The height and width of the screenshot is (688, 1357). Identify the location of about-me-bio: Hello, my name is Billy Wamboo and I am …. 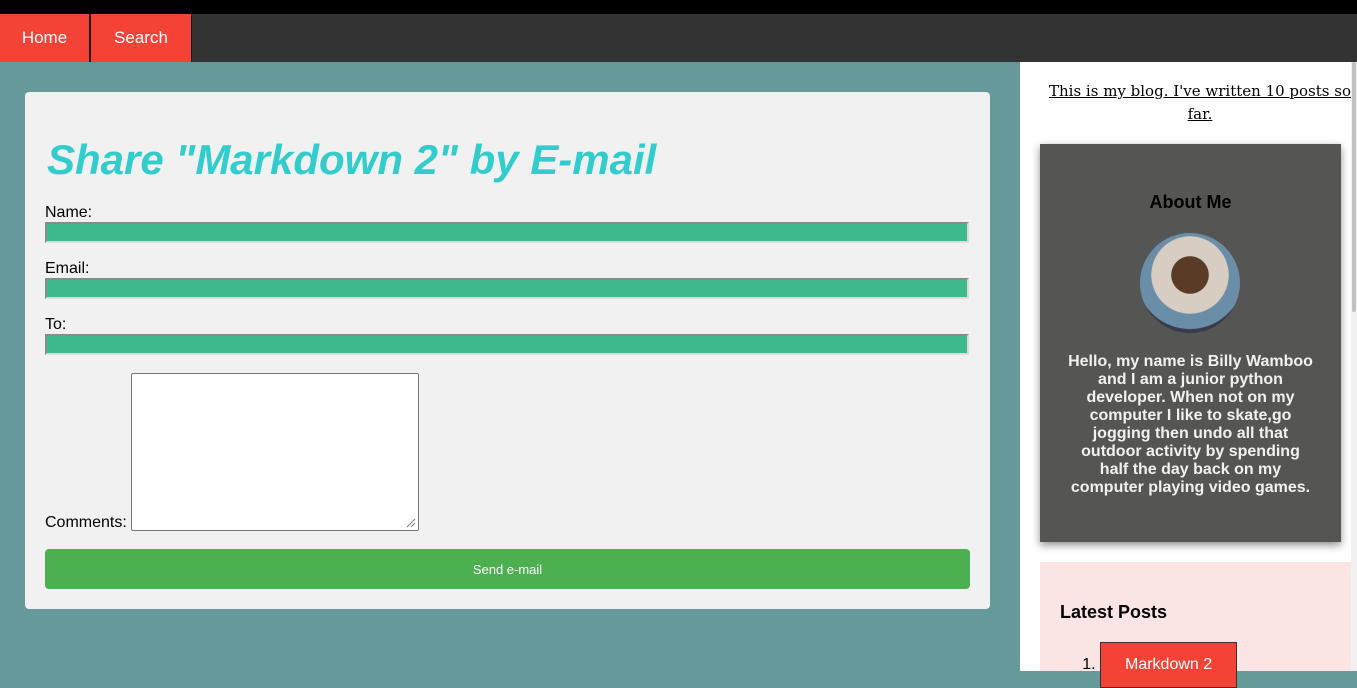
(1190, 424).